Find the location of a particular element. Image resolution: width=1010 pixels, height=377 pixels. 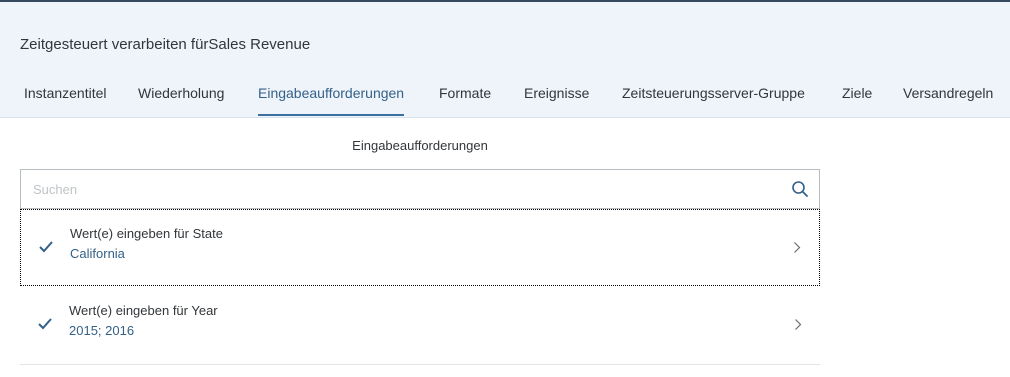

tab-versandregeln: Versandregeln is located at coordinates (948, 101).